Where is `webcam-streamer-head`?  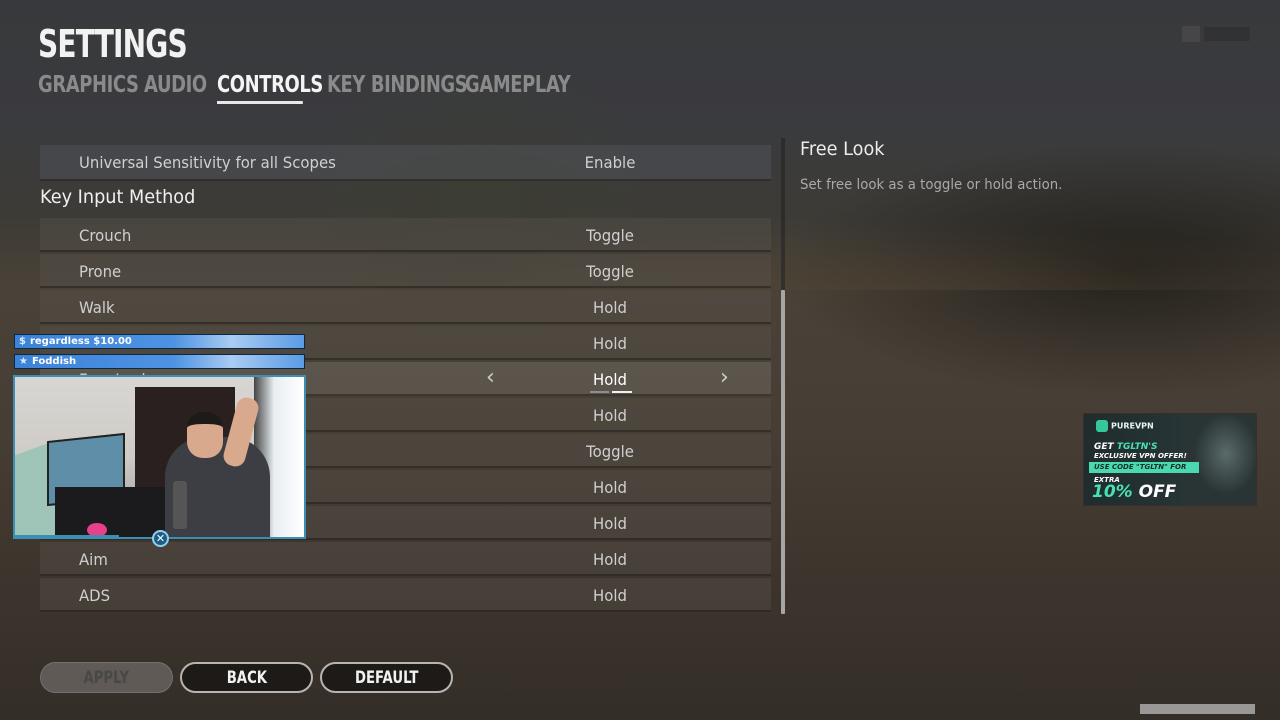 webcam-streamer-head is located at coordinates (205, 435).